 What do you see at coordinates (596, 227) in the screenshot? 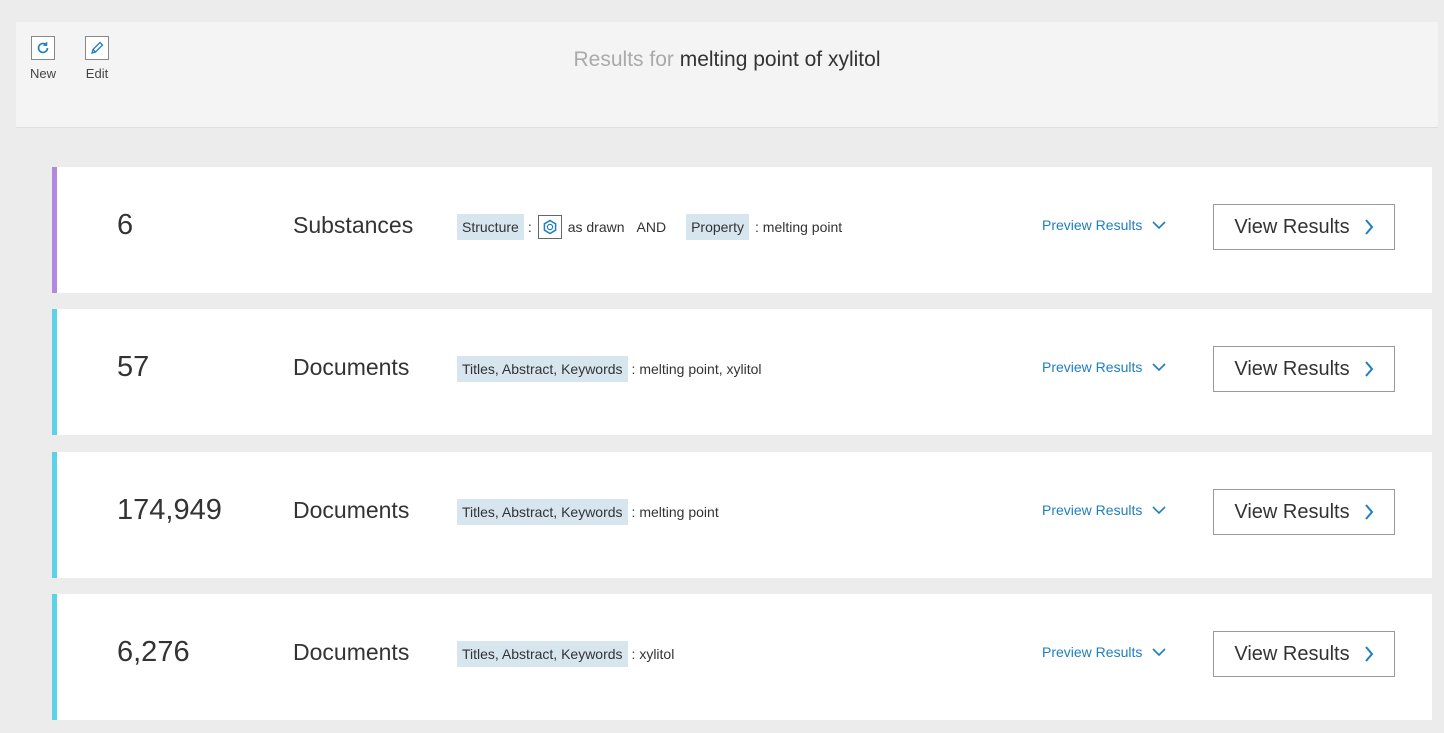
I see `structure-mode: as drawn` at bounding box center [596, 227].